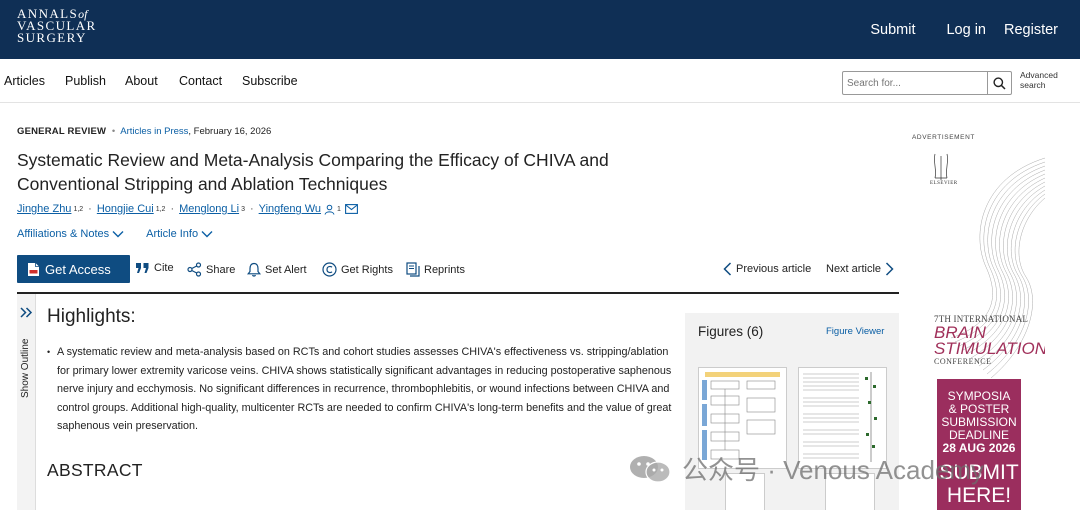  I want to click on ad-conference-stimulation: STIMULATION, so click(989, 348).